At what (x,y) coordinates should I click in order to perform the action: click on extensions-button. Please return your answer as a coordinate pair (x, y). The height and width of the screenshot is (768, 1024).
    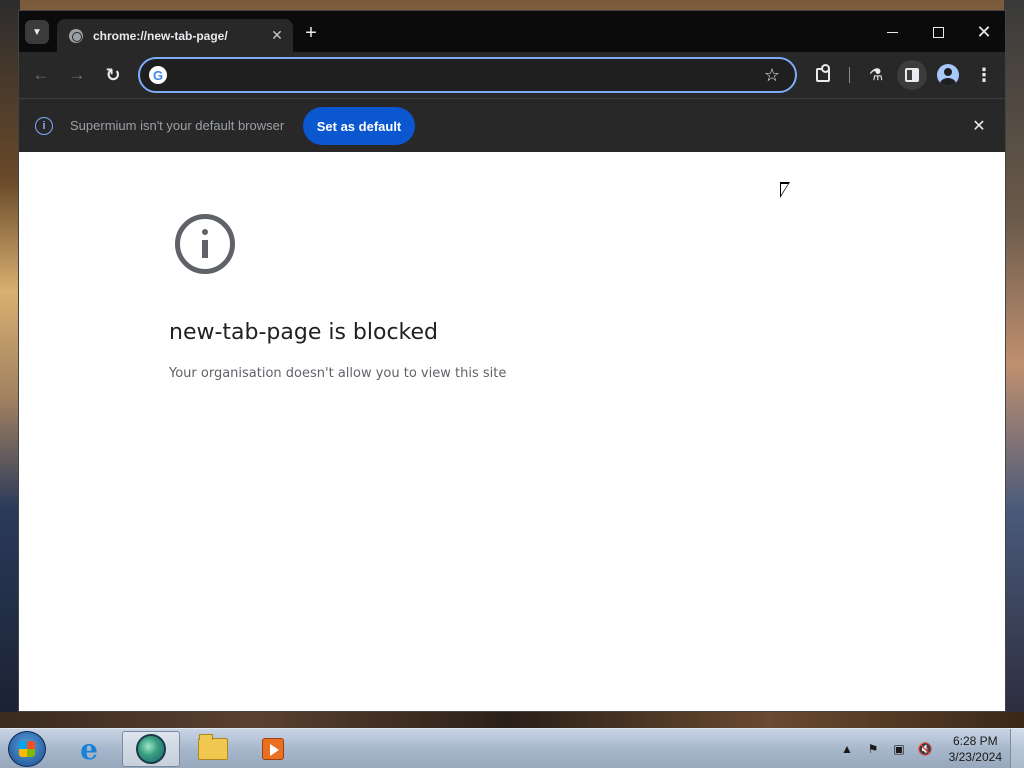
    Looking at the image, I should click on (823, 75).